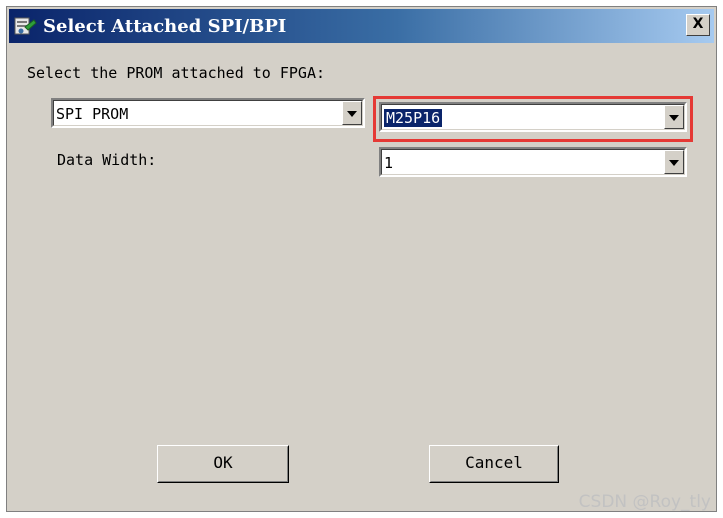 The width and height of the screenshot is (723, 518). I want to click on app-icon, so click(25, 26).